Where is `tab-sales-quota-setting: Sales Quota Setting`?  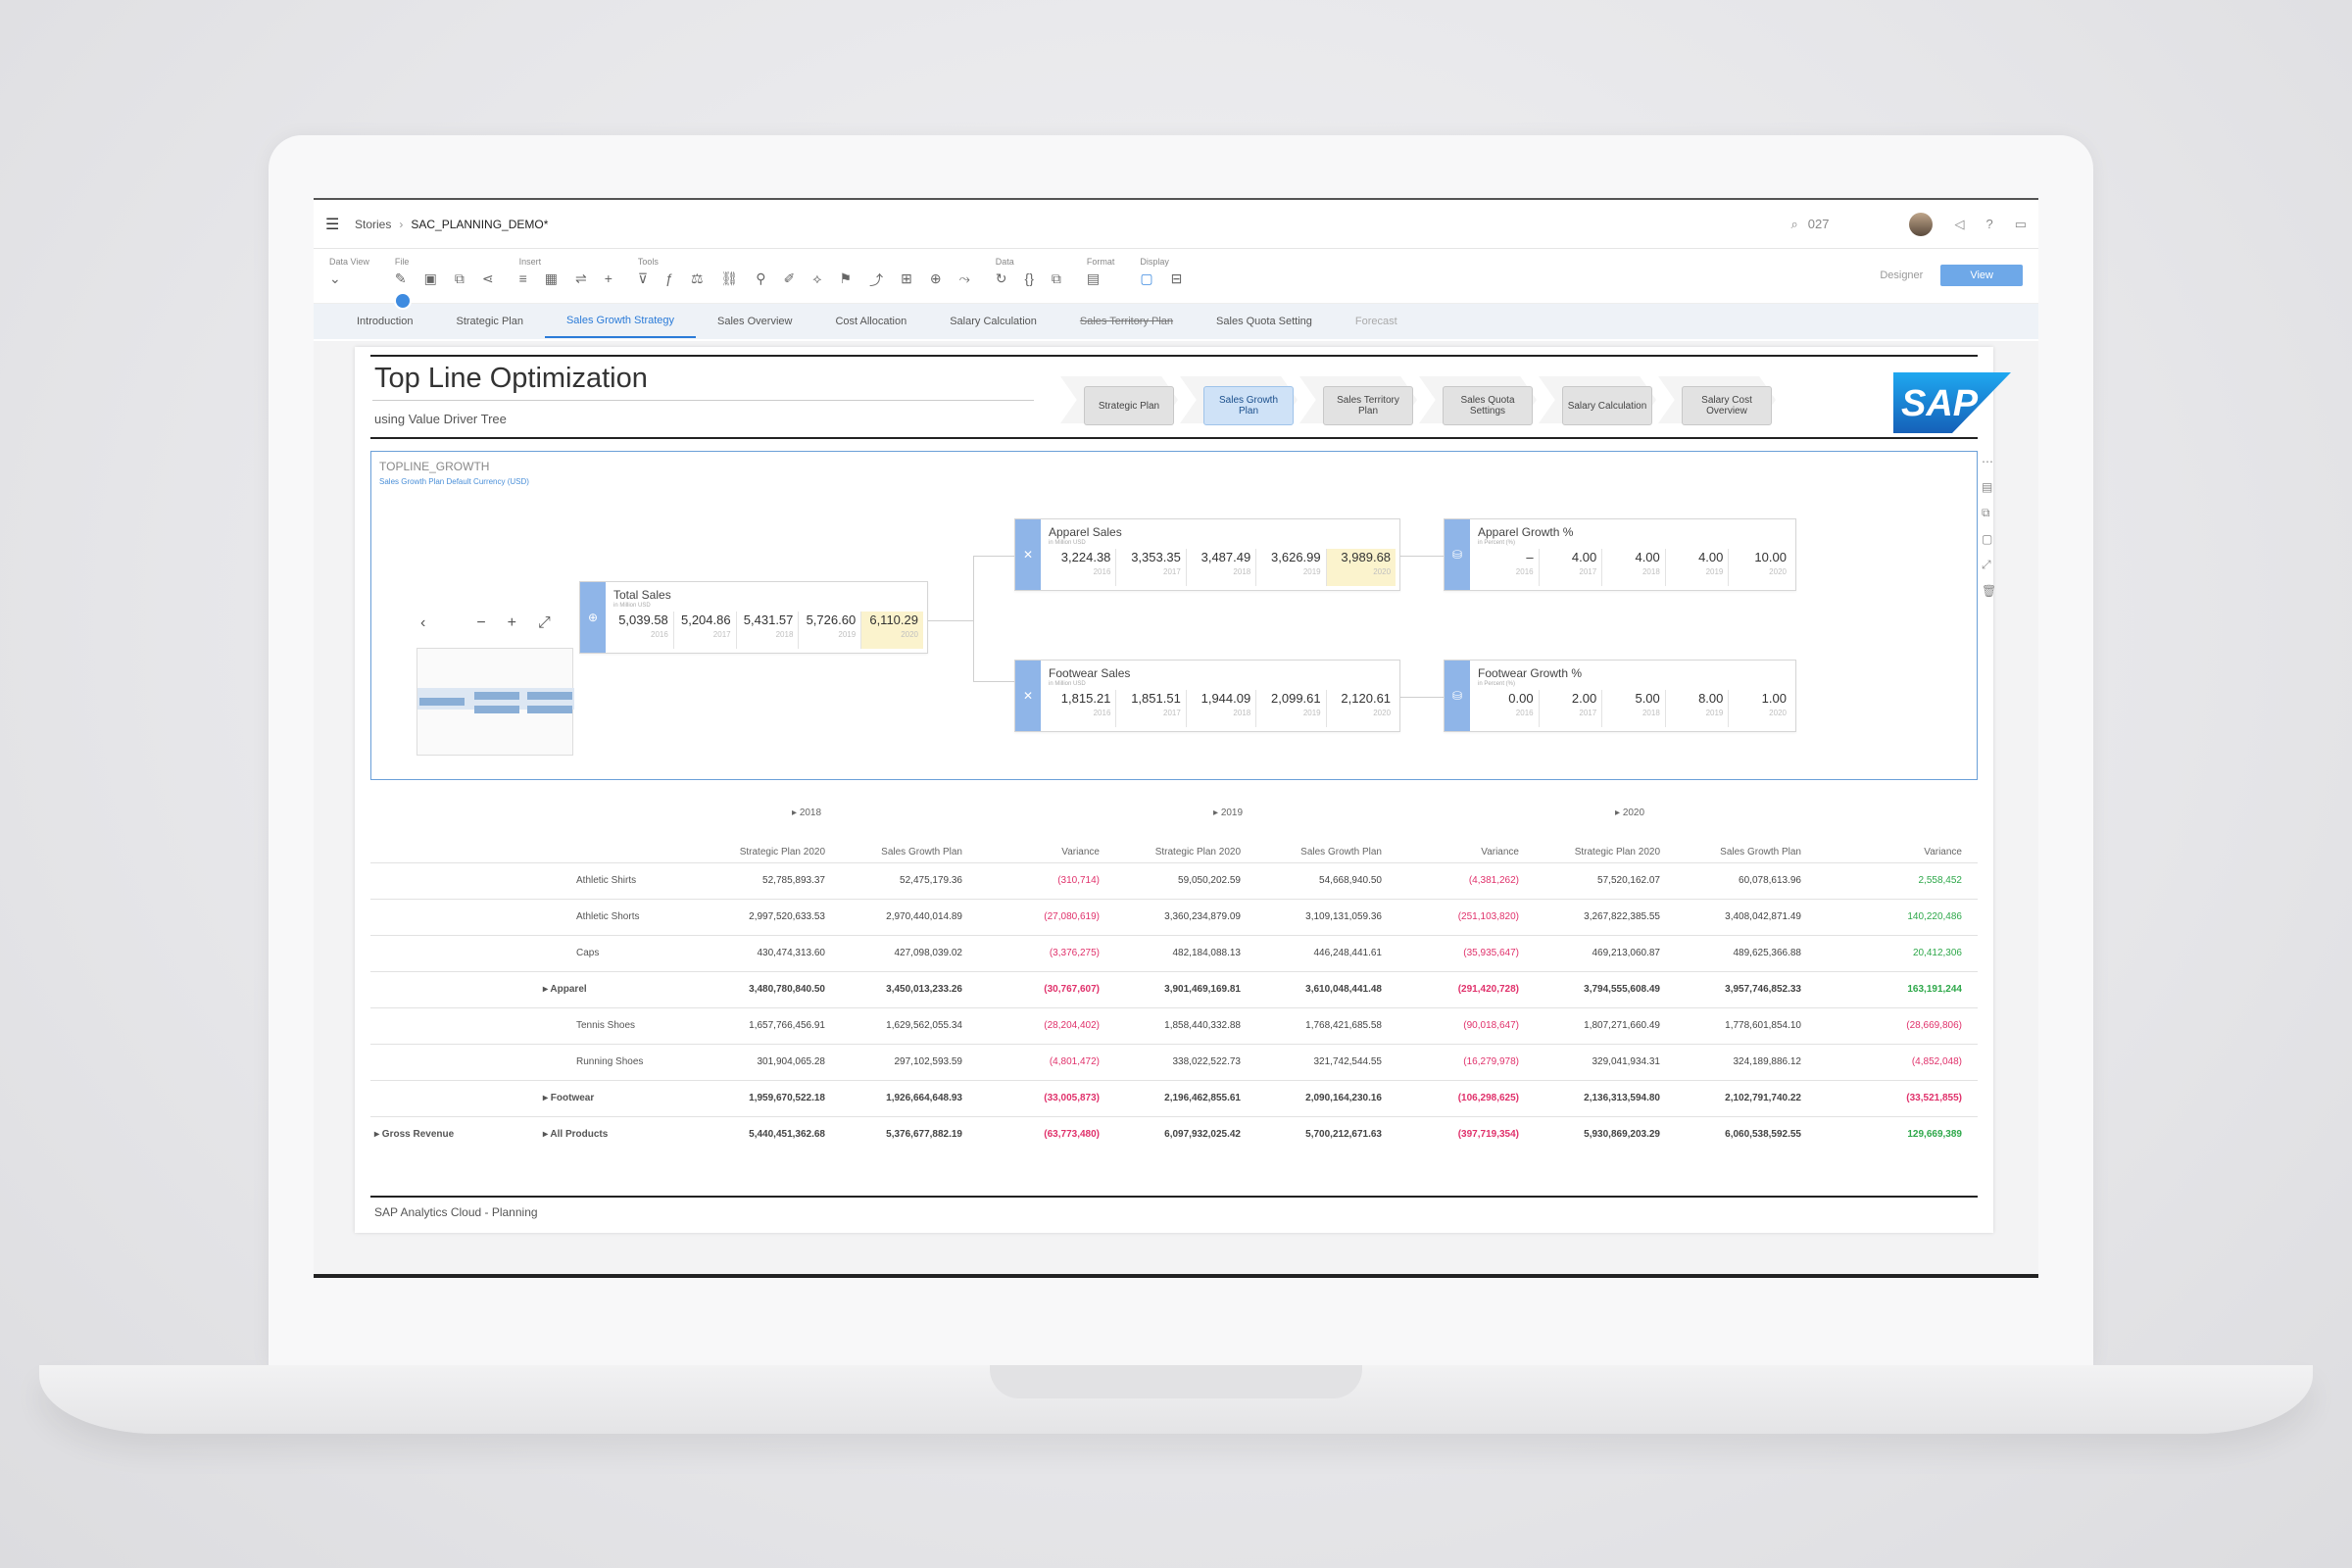 tab-sales-quota-setting: Sales Quota Setting is located at coordinates (1264, 321).